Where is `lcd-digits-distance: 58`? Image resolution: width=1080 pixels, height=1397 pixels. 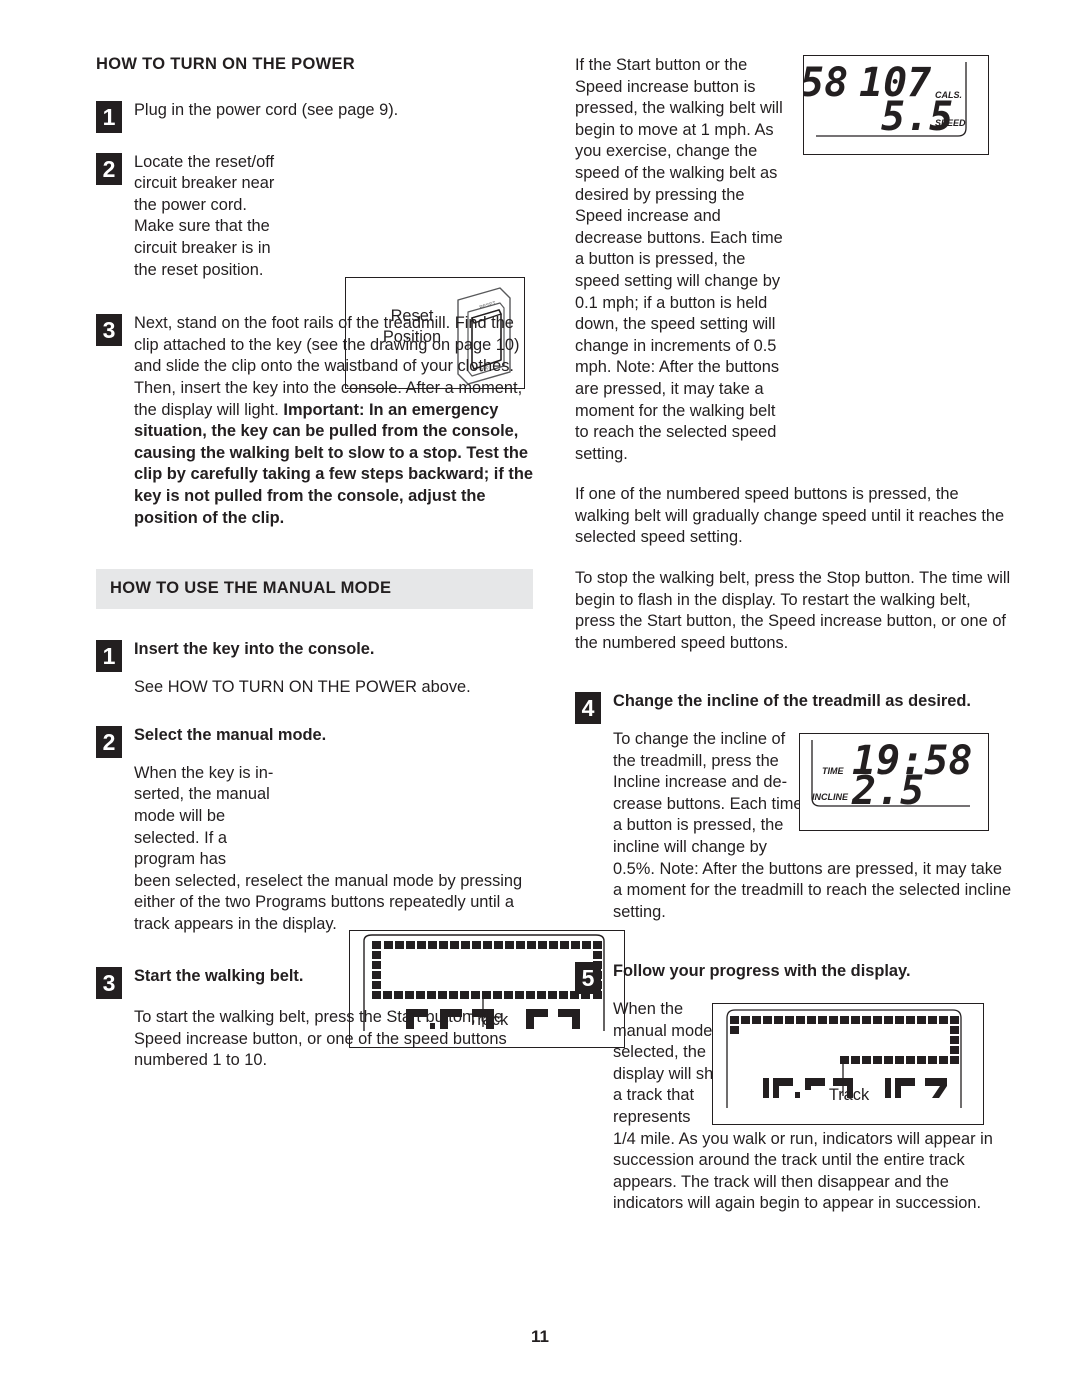 lcd-digits-distance: 58 is located at coordinates (826, 83).